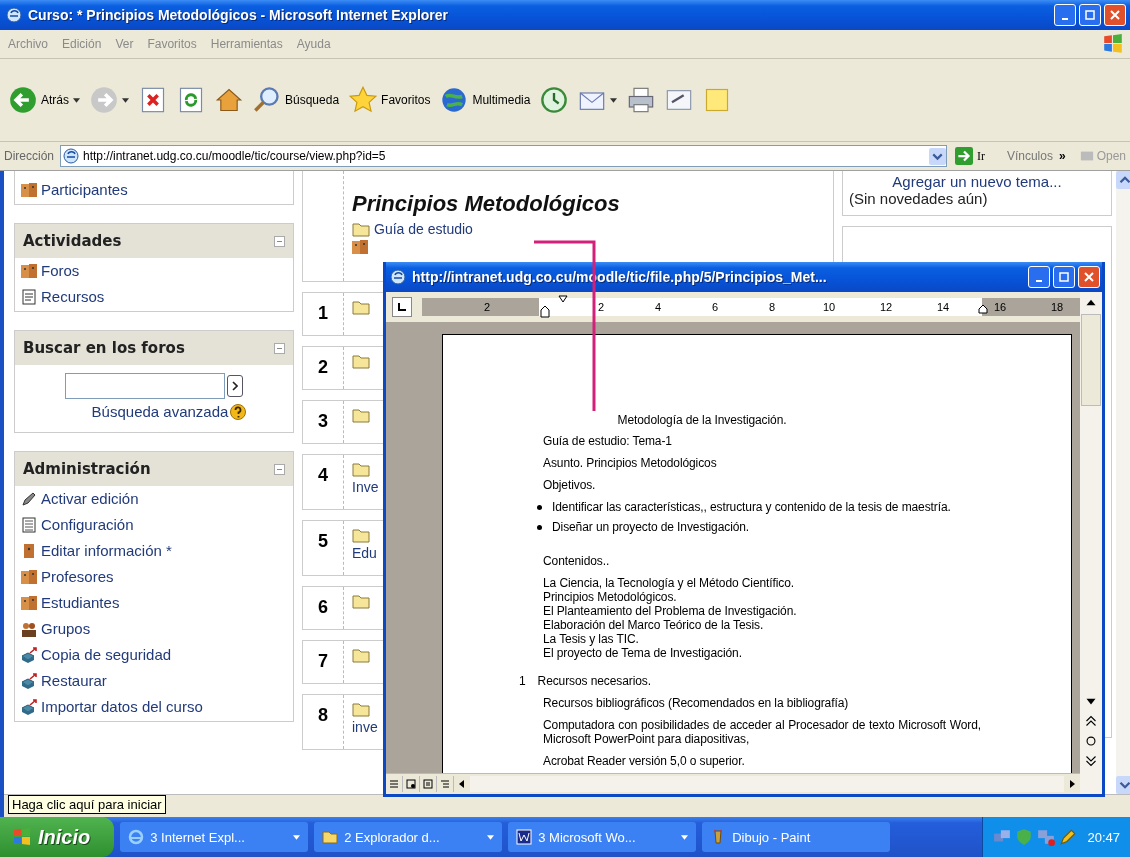  I want to click on ruler-number: 8, so click(772, 307).